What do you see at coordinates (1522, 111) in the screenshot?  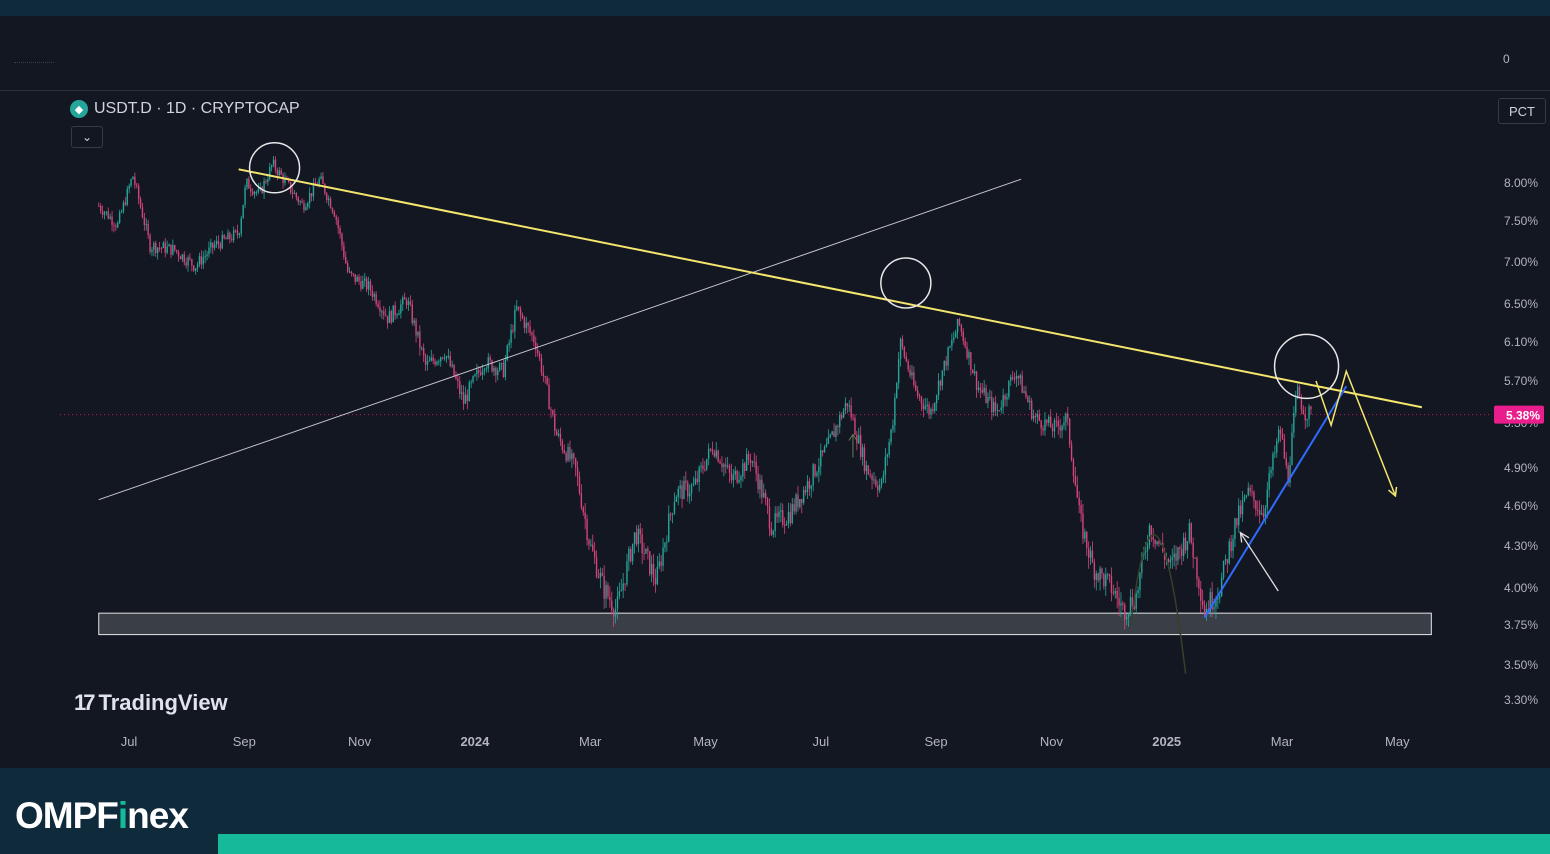 I see `pct-scale-button: PCT` at bounding box center [1522, 111].